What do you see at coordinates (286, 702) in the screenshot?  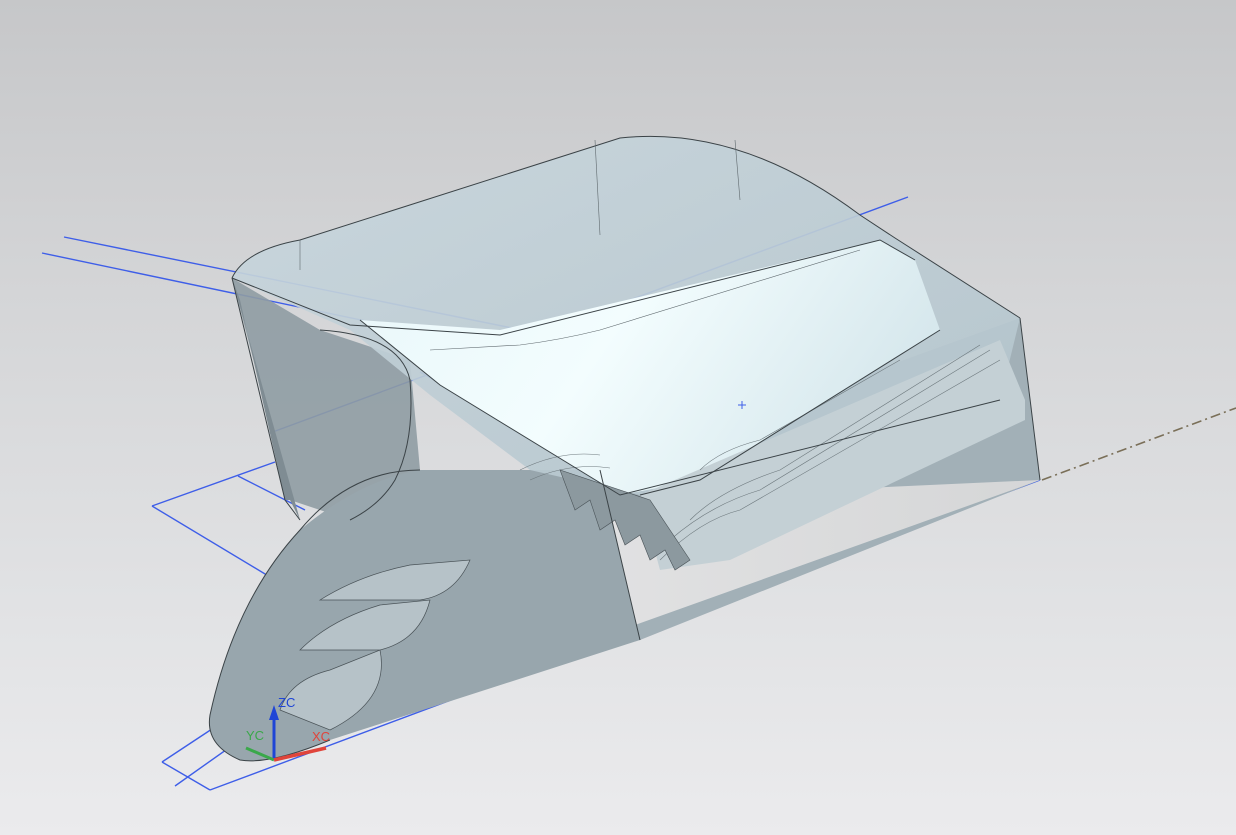 I see `zc-label: ZC` at bounding box center [286, 702].